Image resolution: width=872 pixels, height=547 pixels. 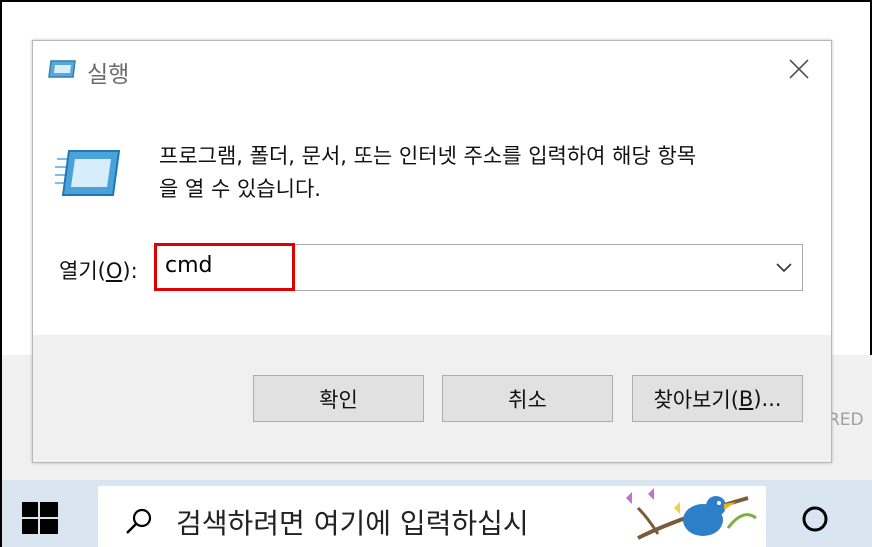 What do you see at coordinates (432, 70) in the screenshot?
I see `title-bar: 실행` at bounding box center [432, 70].